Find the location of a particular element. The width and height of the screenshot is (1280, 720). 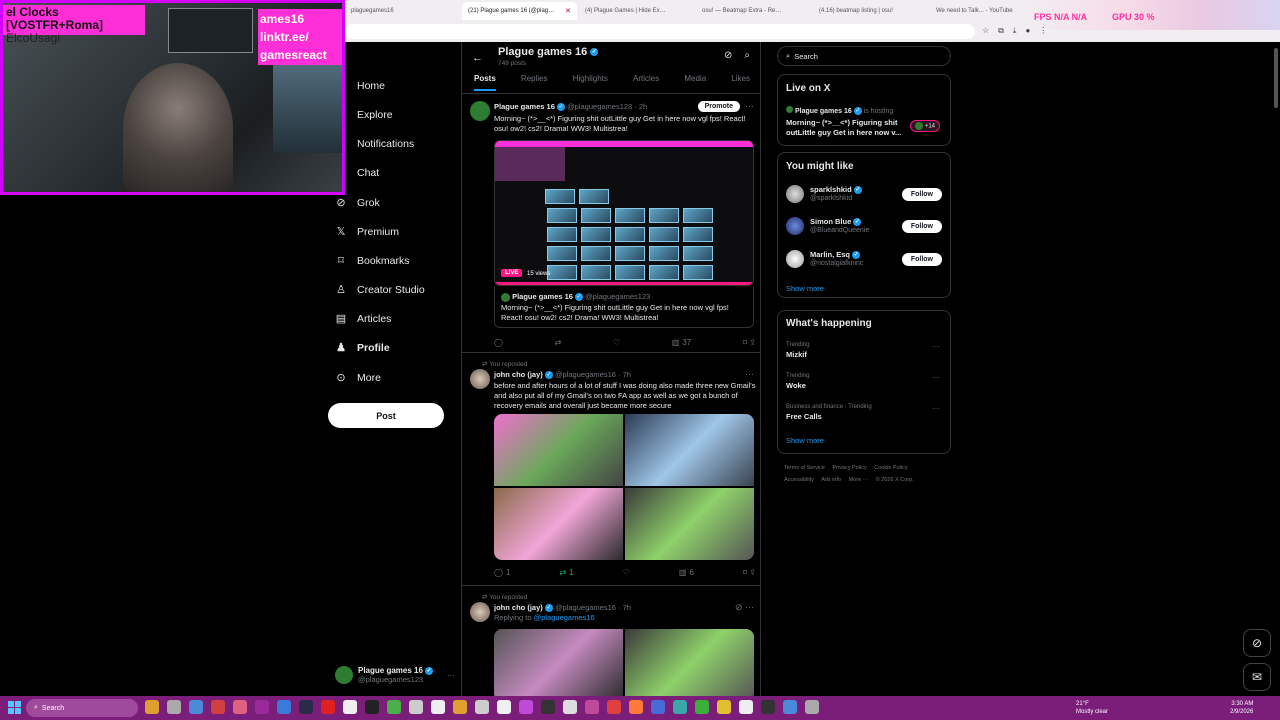

views-icon: ▥ 37 is located at coordinates (681, 342).